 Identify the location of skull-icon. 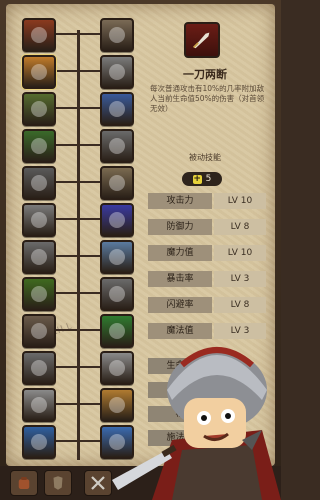
(39, 183).